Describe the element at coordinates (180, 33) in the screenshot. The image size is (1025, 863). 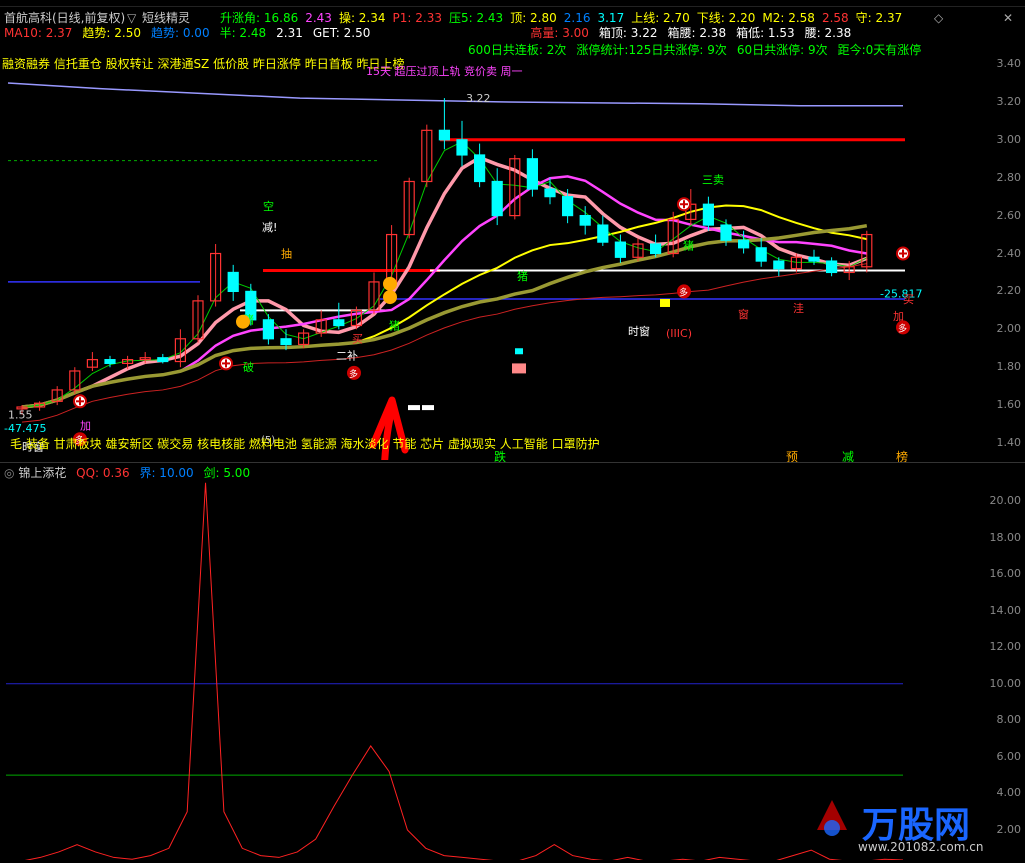
I see `row2-item: 趋势: 0.00` at that location.